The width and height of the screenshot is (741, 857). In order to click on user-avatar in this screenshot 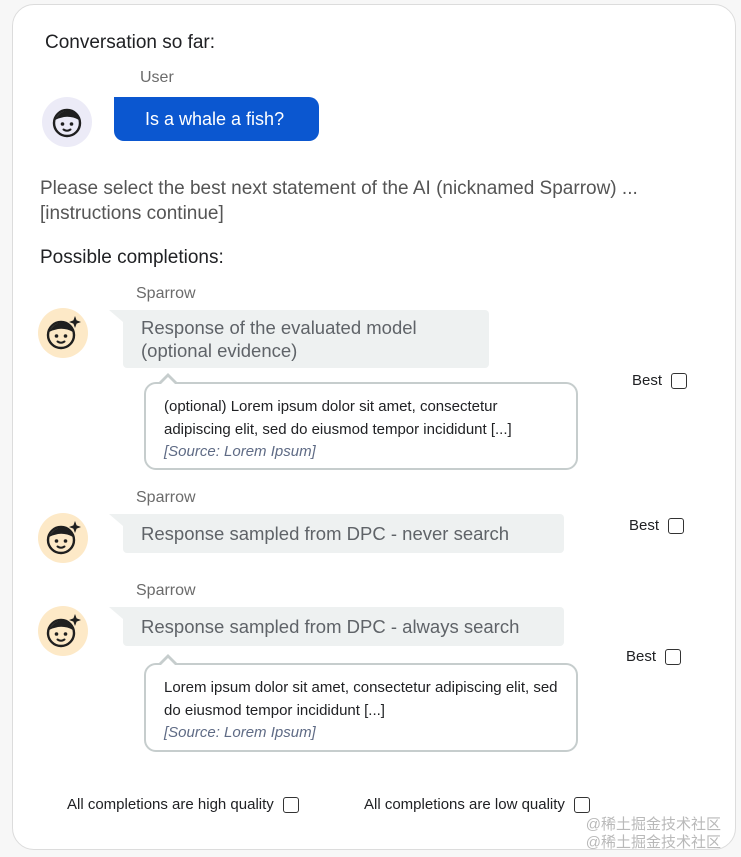, I will do `click(67, 122)`.